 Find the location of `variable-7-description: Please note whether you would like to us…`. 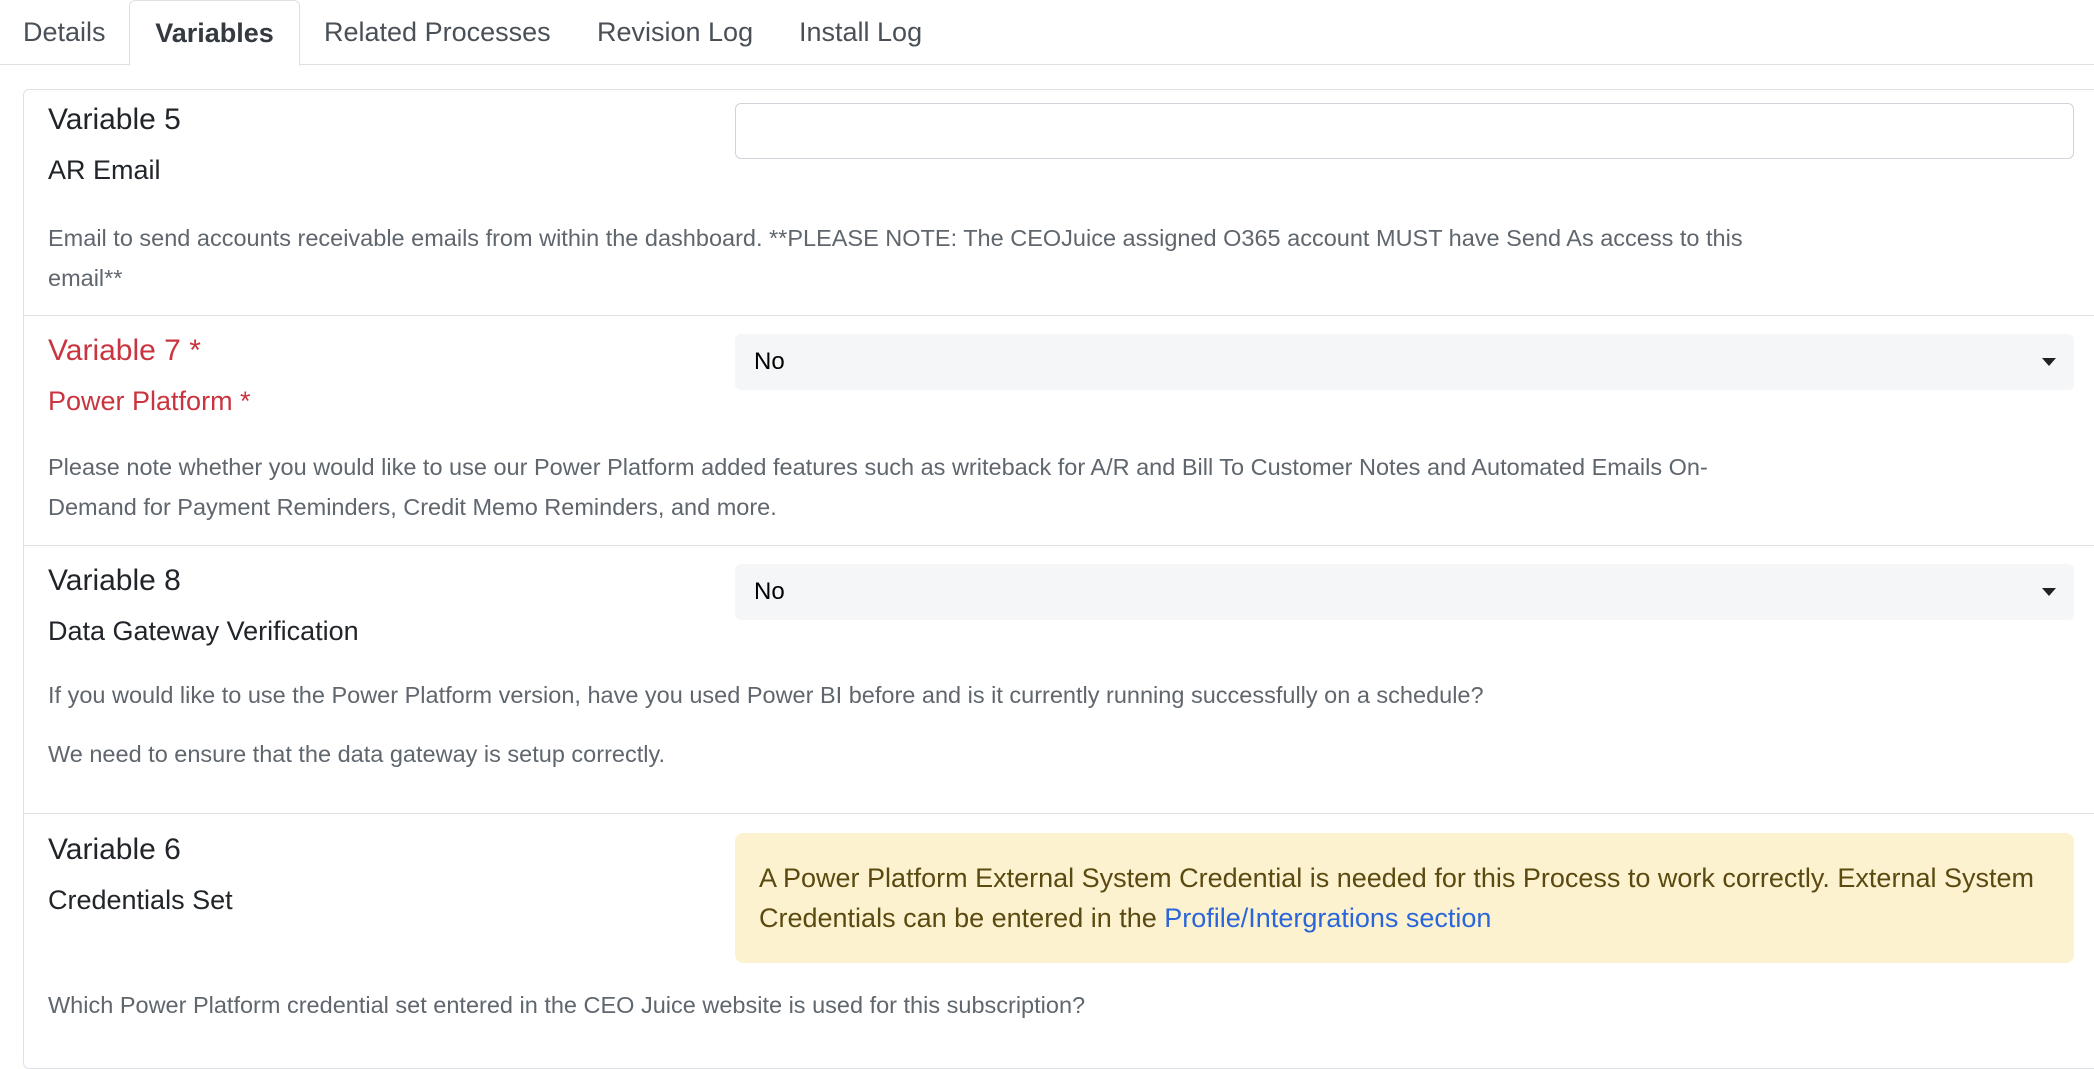

variable-7-description: Please note whether you would like to us… is located at coordinates (878, 487).